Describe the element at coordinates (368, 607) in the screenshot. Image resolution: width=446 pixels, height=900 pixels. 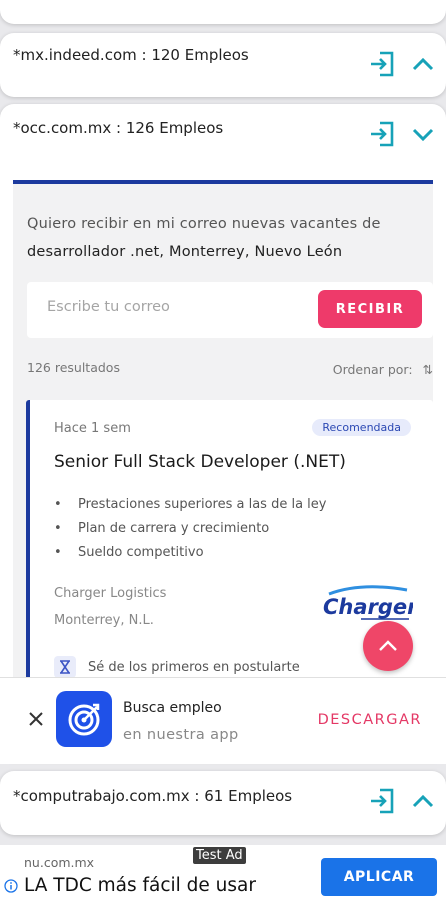
I see `logo-wordmark: Charger` at that location.